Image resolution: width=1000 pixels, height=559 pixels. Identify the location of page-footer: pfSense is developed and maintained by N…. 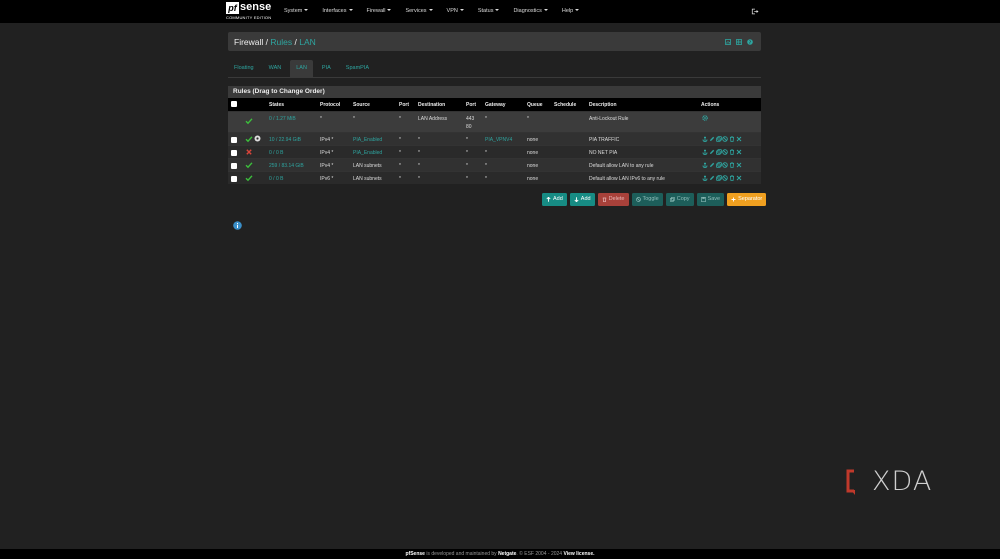
(500, 554).